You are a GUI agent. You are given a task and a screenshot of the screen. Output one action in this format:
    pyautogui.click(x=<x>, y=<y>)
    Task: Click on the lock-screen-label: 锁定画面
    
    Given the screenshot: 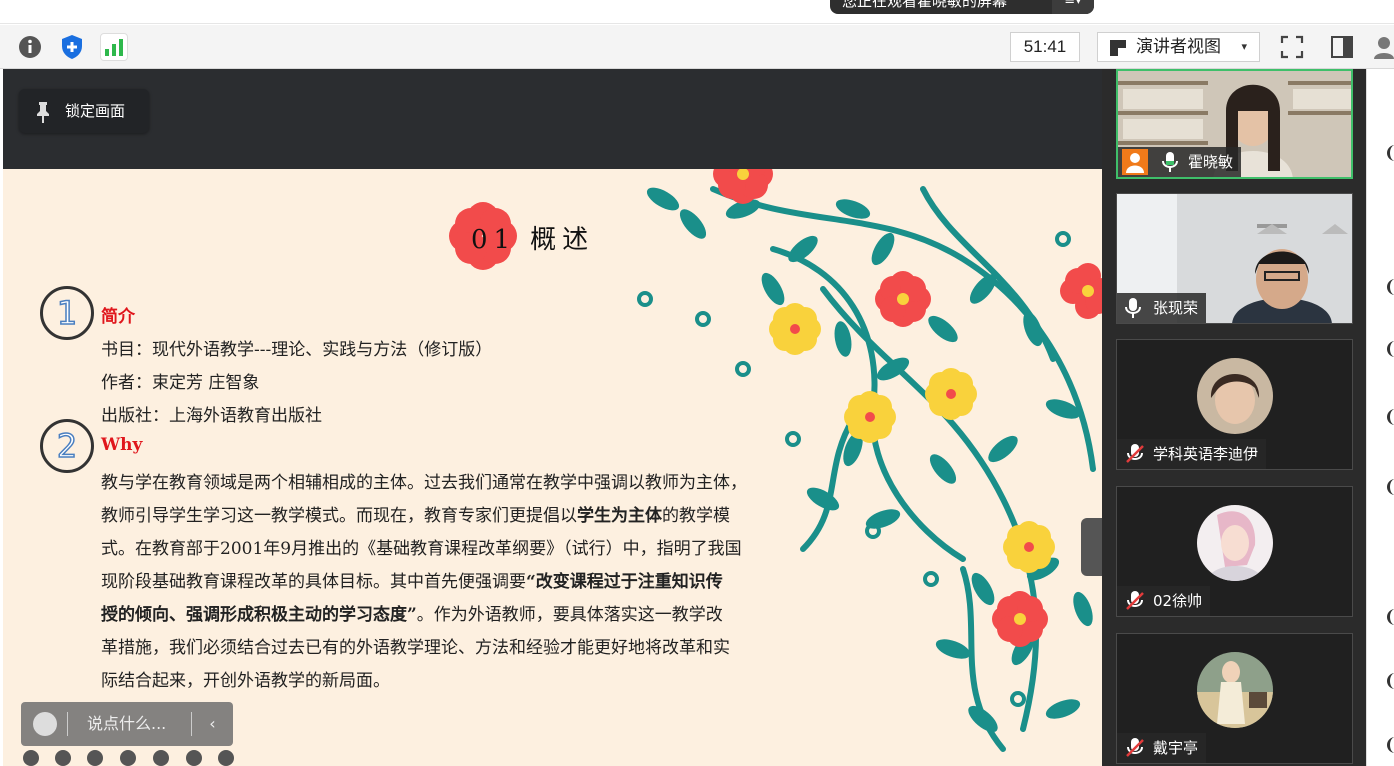 What is the action you would take?
    pyautogui.click(x=95, y=111)
    